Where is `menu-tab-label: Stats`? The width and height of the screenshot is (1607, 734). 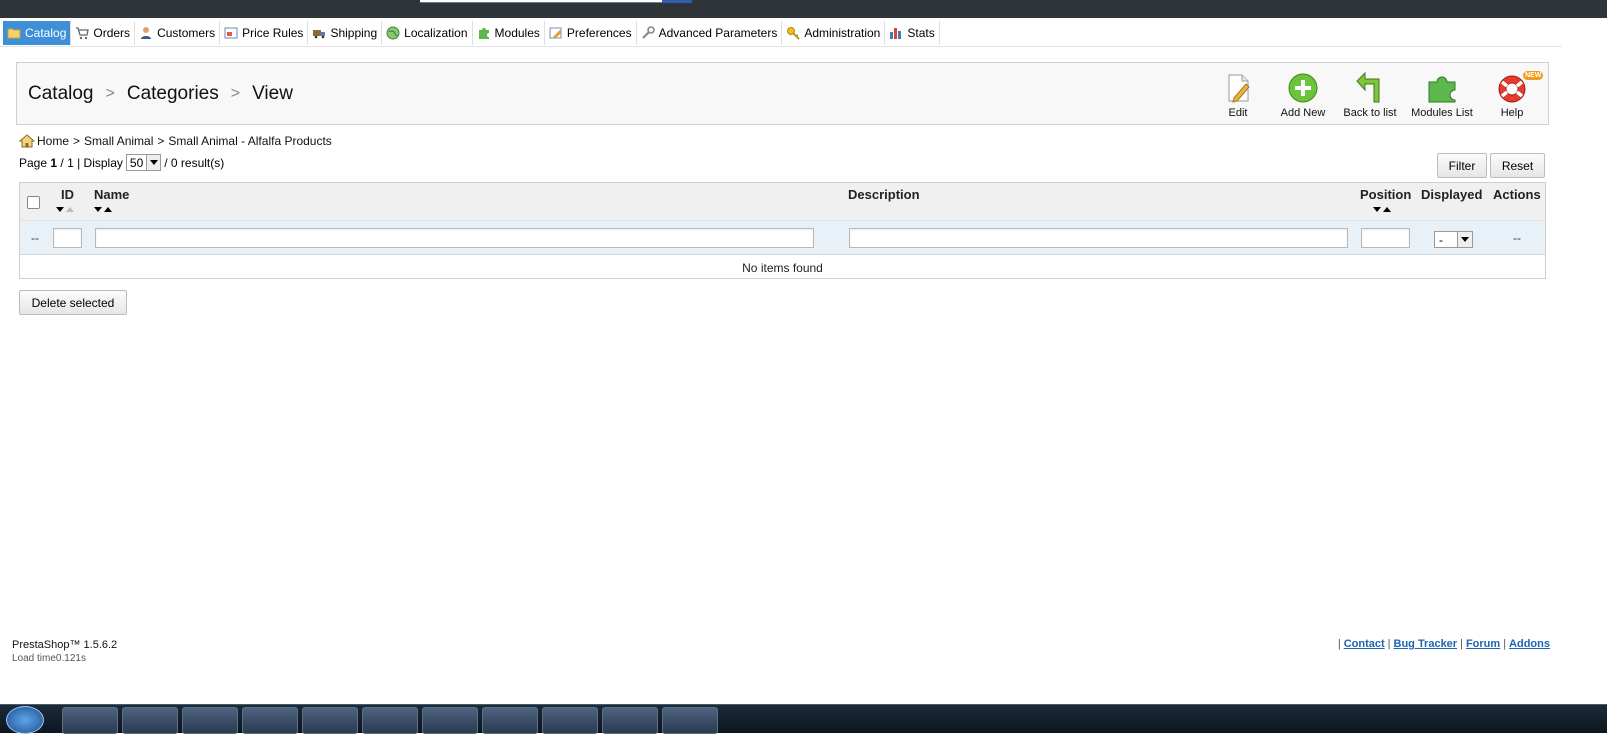
menu-tab-label: Stats is located at coordinates (921, 33).